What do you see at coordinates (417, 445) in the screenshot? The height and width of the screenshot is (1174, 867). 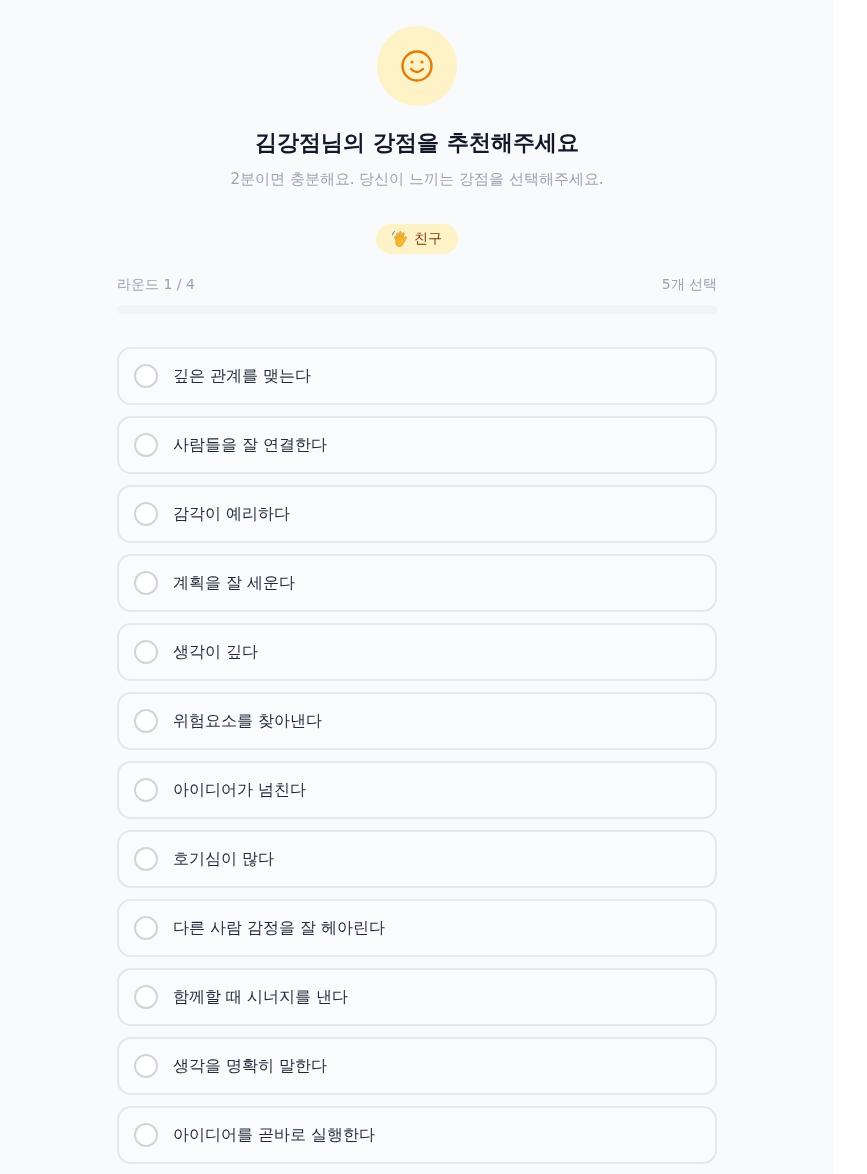 I see `strength-option: 사람들을 잘 연결한다` at bounding box center [417, 445].